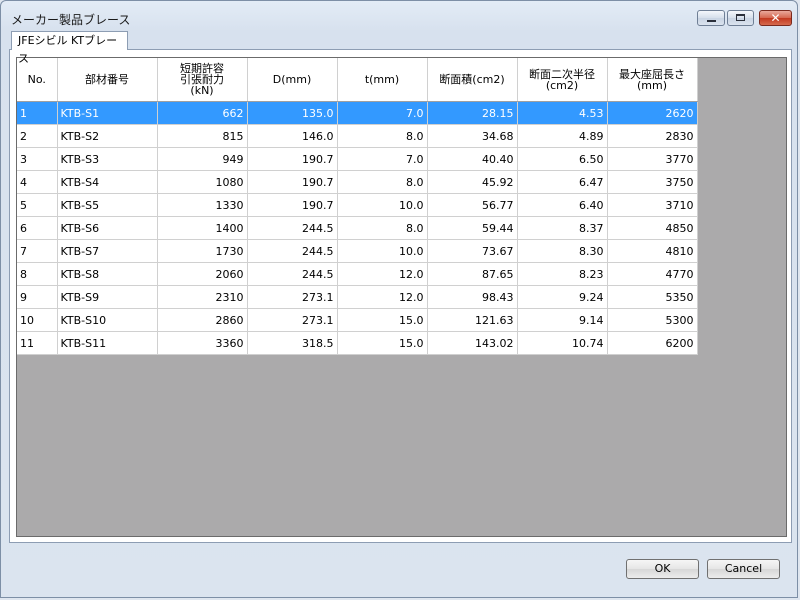  What do you see at coordinates (37, 320) in the screenshot?
I see `table-cell: 10` at bounding box center [37, 320].